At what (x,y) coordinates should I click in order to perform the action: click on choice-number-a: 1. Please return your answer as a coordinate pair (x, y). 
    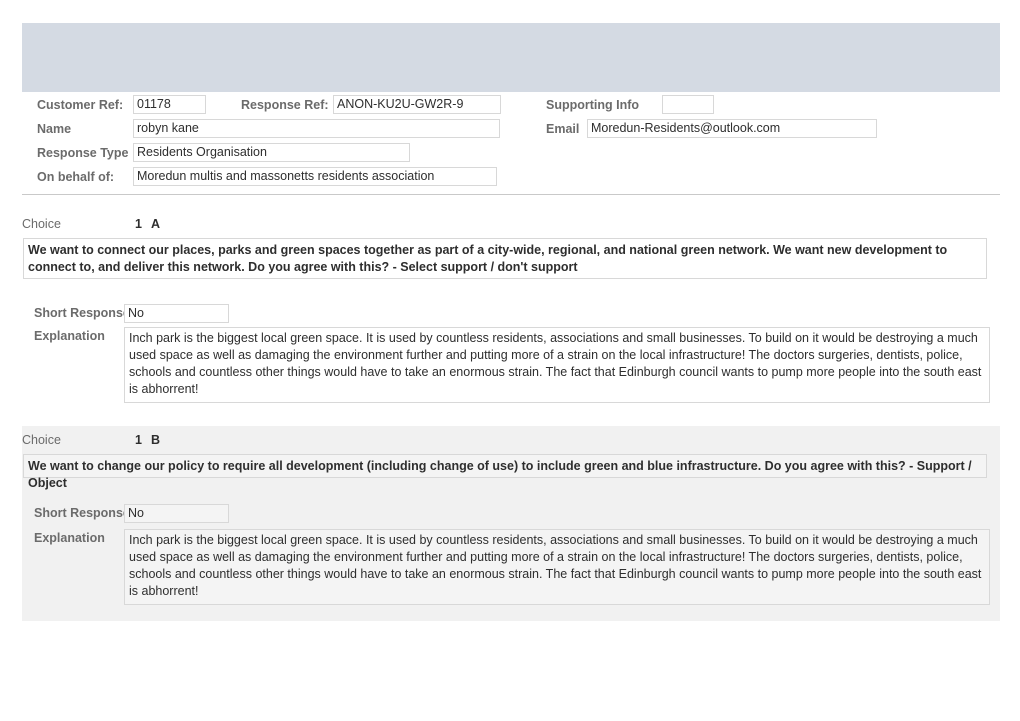
    Looking at the image, I should click on (138, 224).